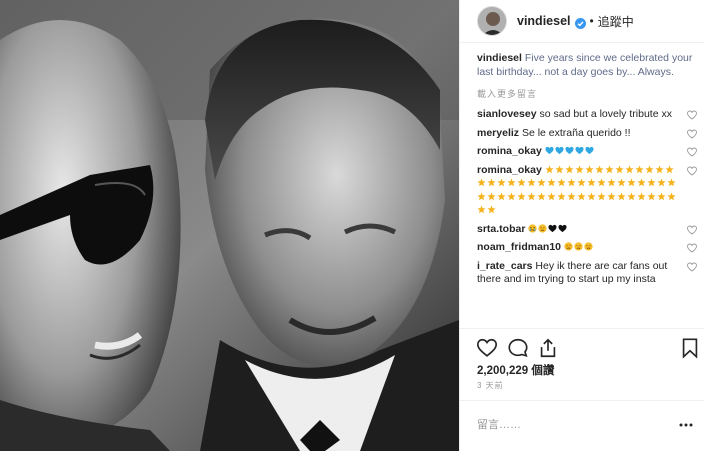  What do you see at coordinates (515, 370) in the screenshot?
I see `likes-count: 2,200,229 個讚` at bounding box center [515, 370].